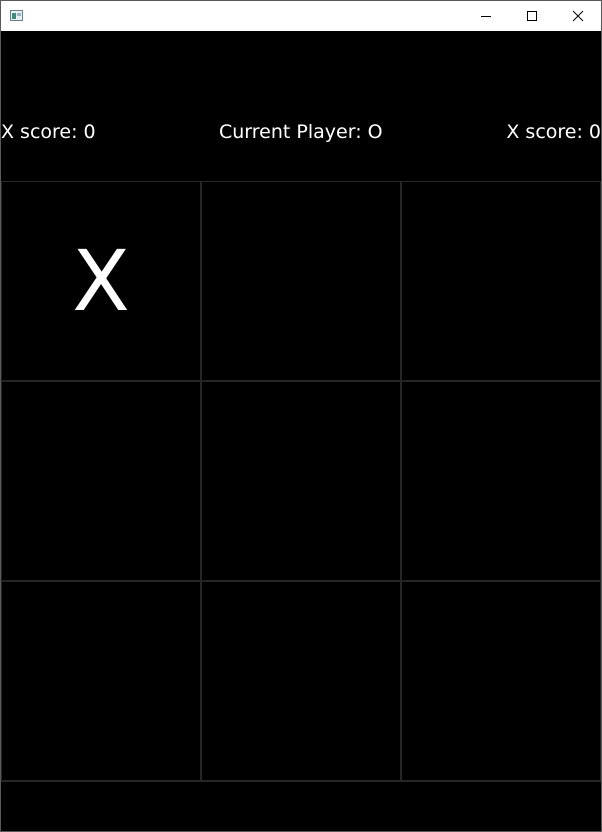 The image size is (602, 832). I want to click on close-icon, so click(578, 16).